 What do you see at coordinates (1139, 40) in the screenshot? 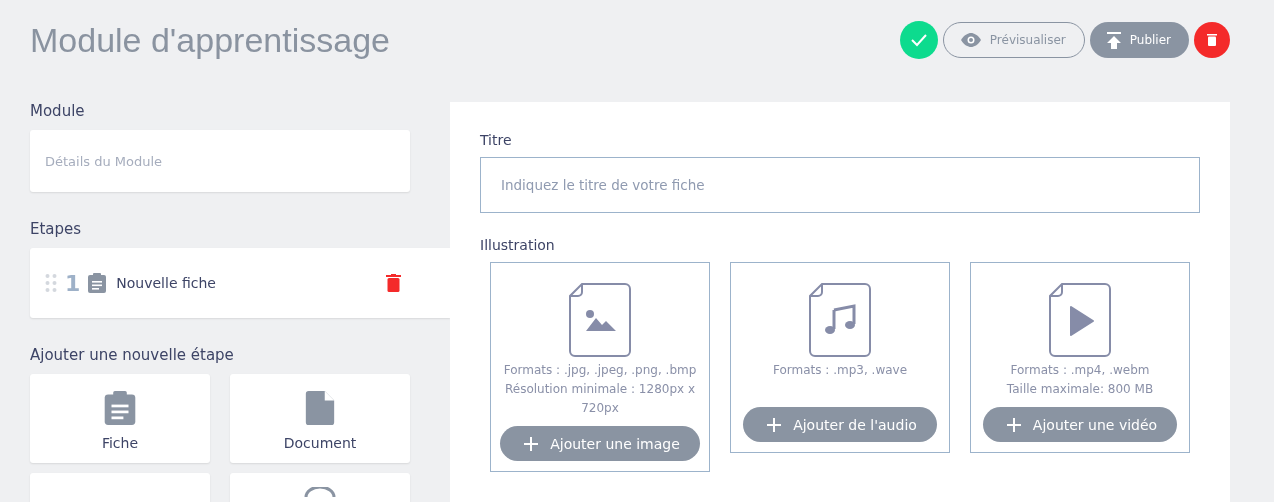
I see `publish-button: Publier` at bounding box center [1139, 40].